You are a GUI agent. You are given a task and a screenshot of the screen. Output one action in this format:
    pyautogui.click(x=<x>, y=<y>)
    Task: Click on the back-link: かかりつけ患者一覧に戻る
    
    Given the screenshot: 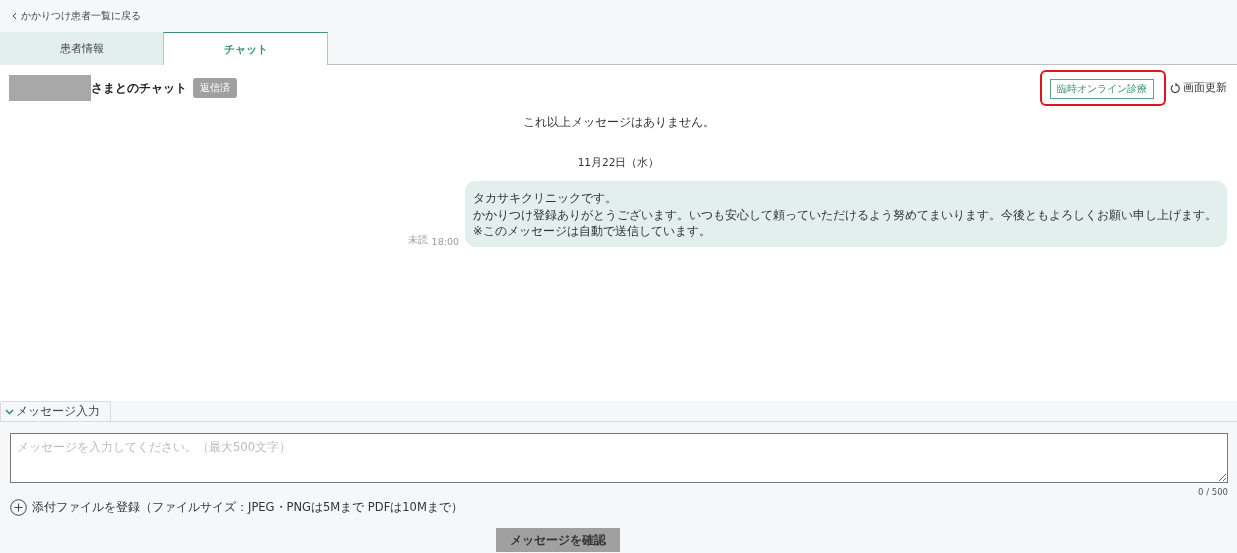 What is the action you would take?
    pyautogui.click(x=76, y=16)
    